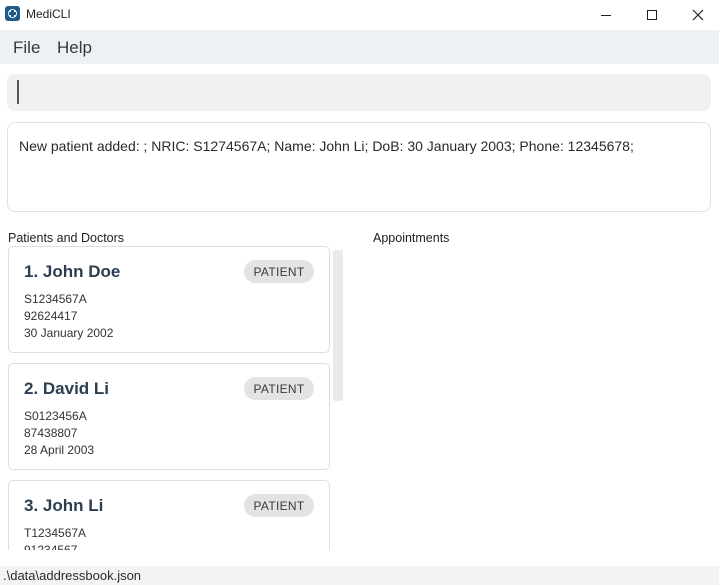 This screenshot has height=585, width=719. I want to click on person-name: 1. John Doe, so click(72, 271).